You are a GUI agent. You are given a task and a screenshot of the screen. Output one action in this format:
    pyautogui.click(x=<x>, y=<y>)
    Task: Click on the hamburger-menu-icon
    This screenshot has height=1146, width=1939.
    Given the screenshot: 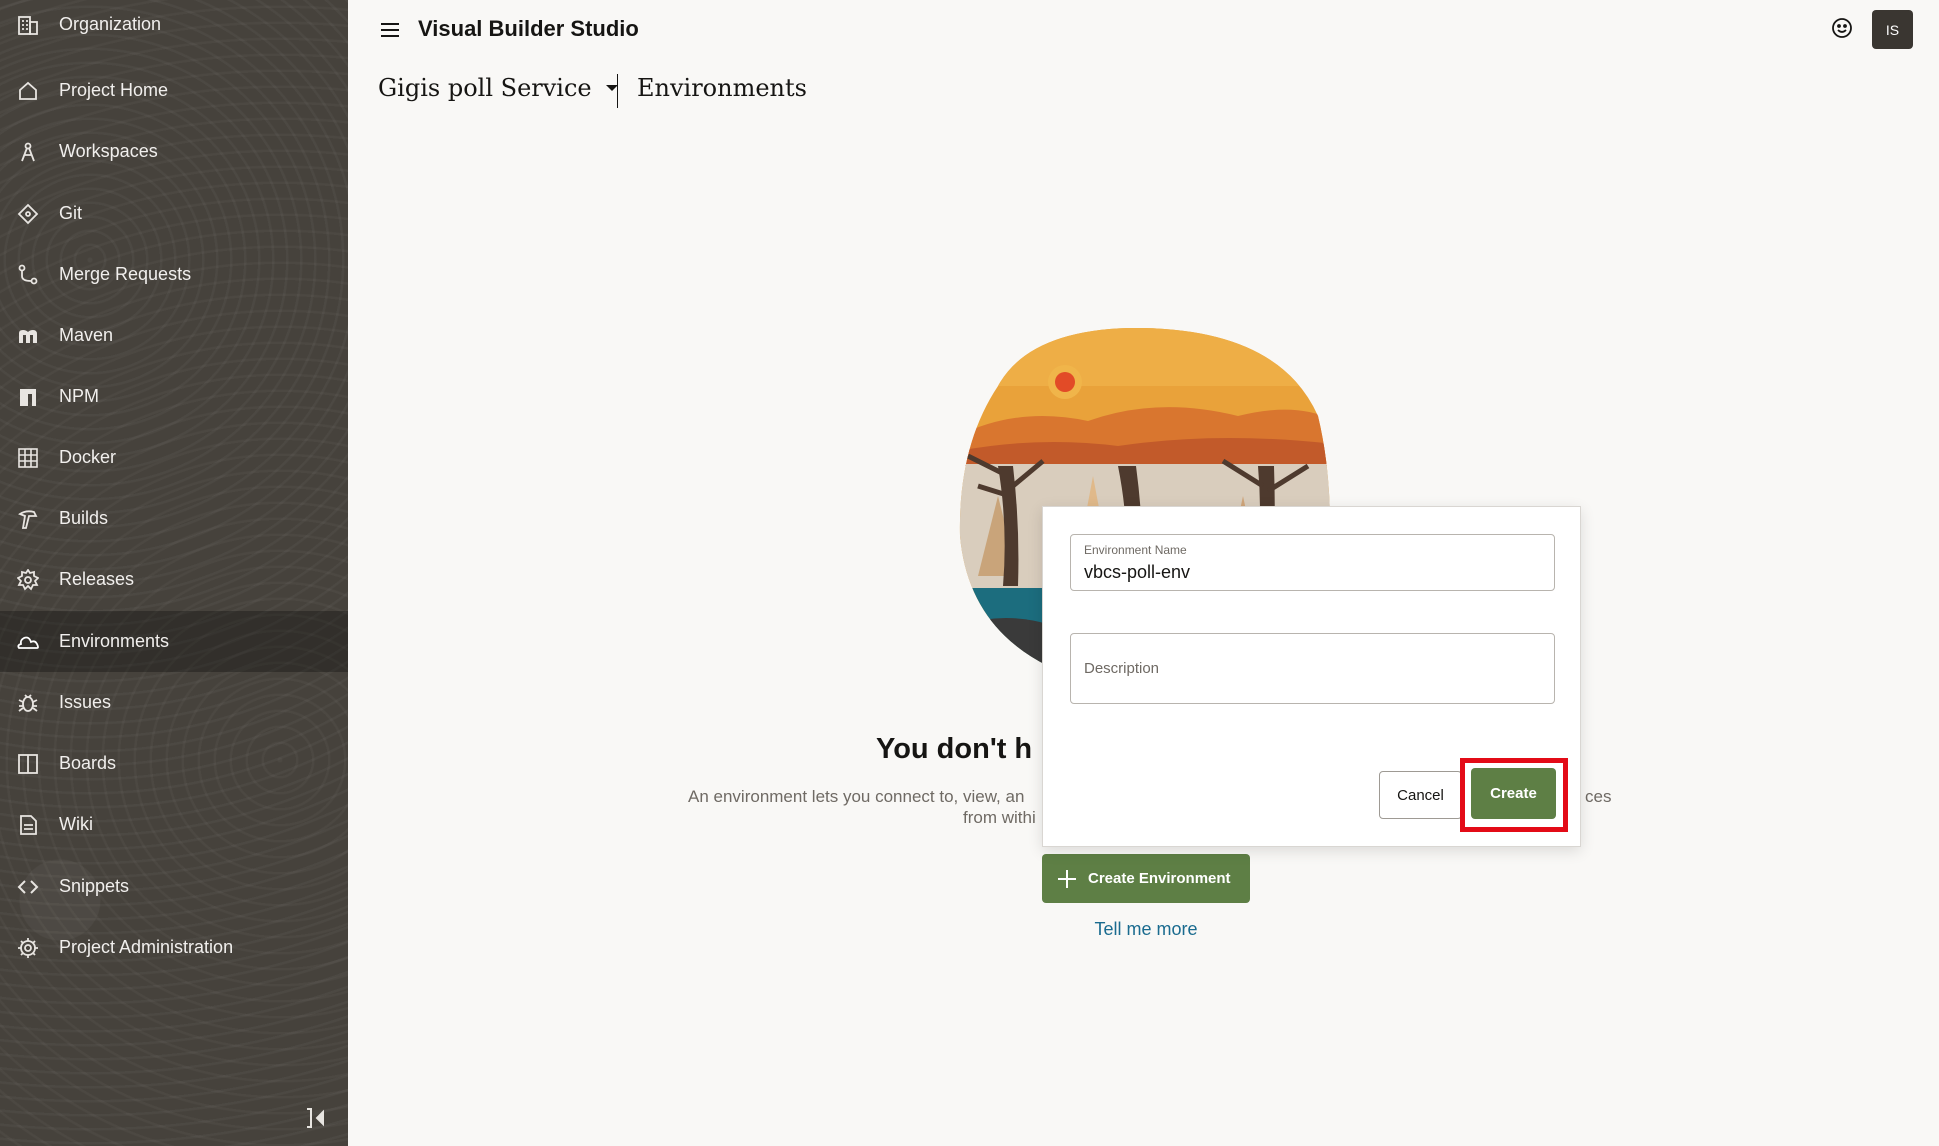 What is the action you would take?
    pyautogui.click(x=390, y=30)
    